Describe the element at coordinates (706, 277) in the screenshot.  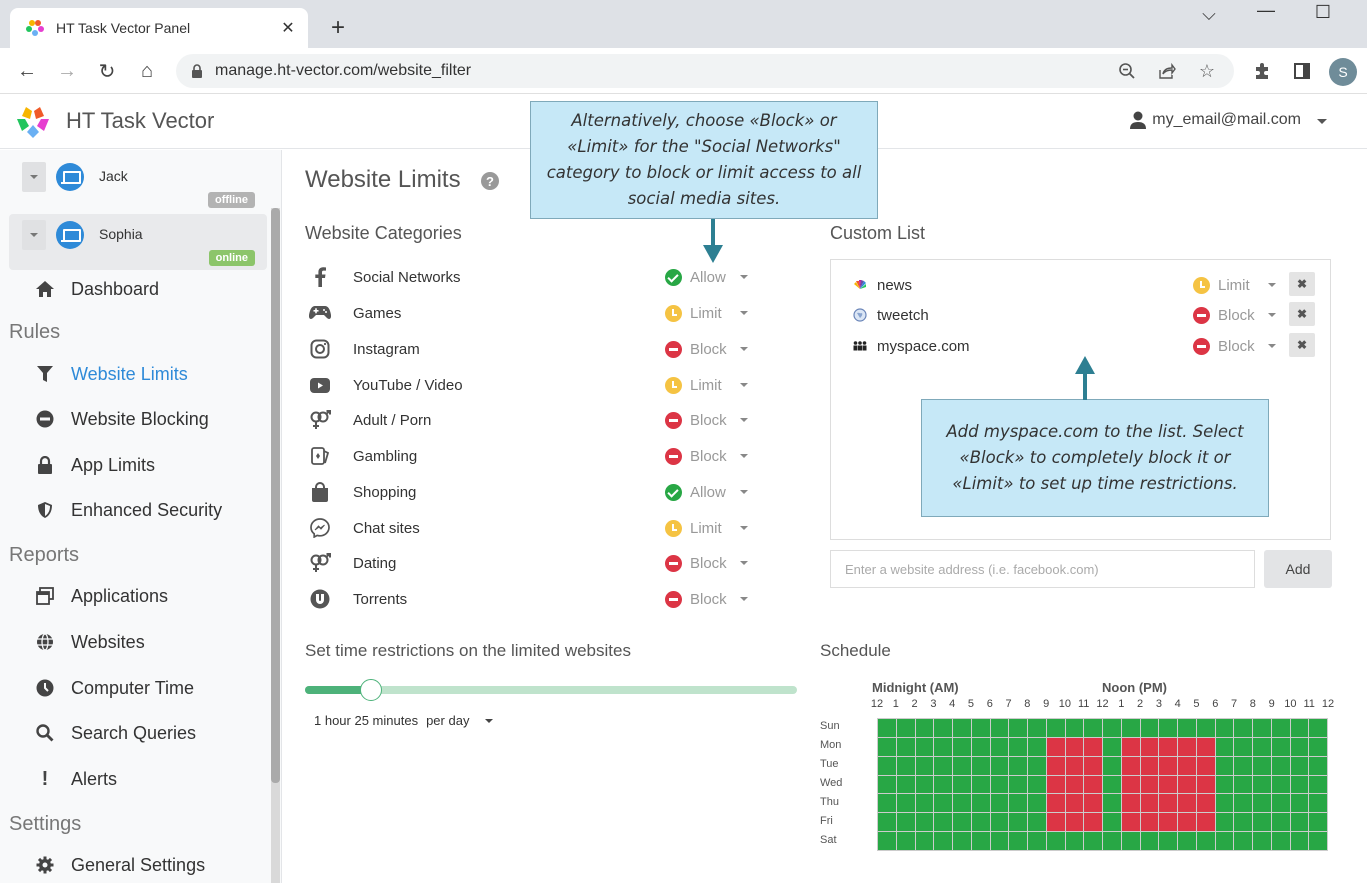
I see `category-status-dropdown: Allow` at that location.